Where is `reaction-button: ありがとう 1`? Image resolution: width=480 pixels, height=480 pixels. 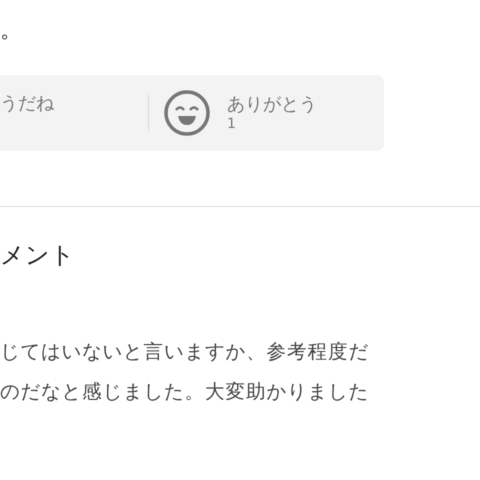 reaction-button: ありがとう 1 is located at coordinates (233, 113).